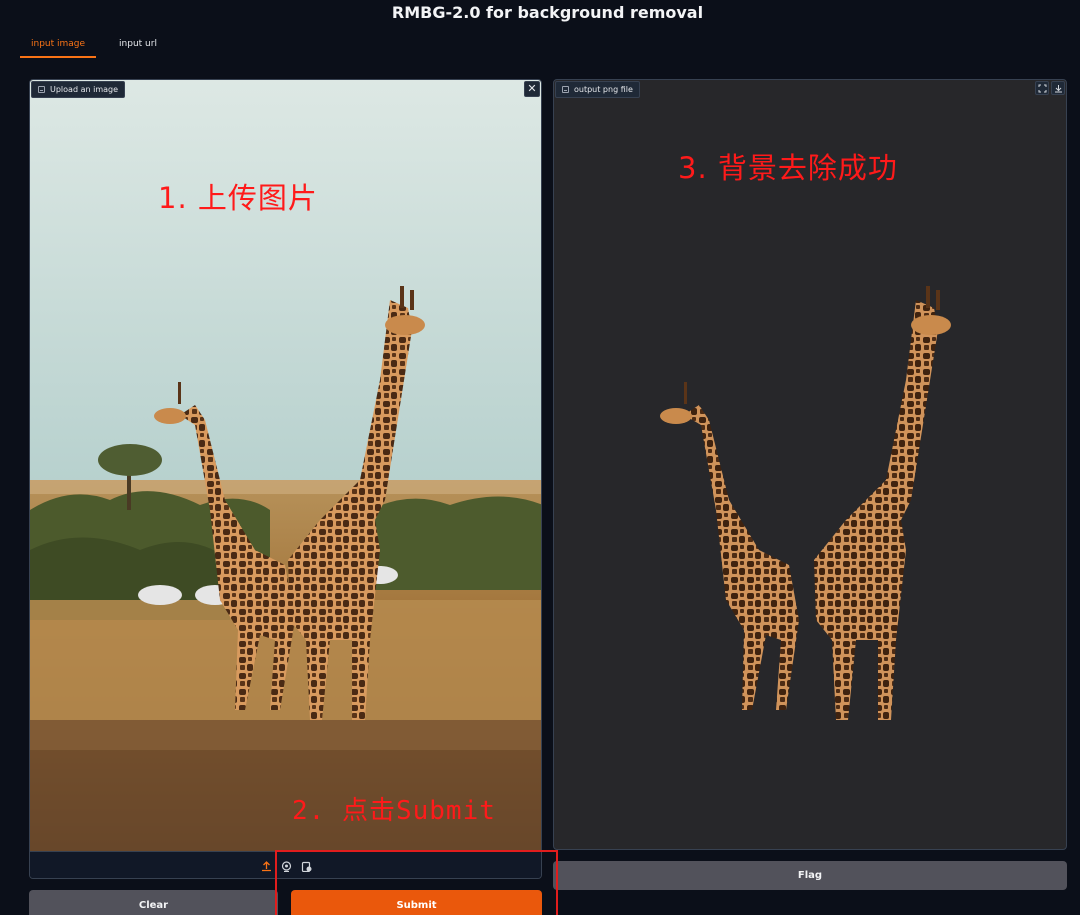  What do you see at coordinates (788, 168) in the screenshot?
I see `annotation-step3: 3. 背景去除成功` at bounding box center [788, 168].